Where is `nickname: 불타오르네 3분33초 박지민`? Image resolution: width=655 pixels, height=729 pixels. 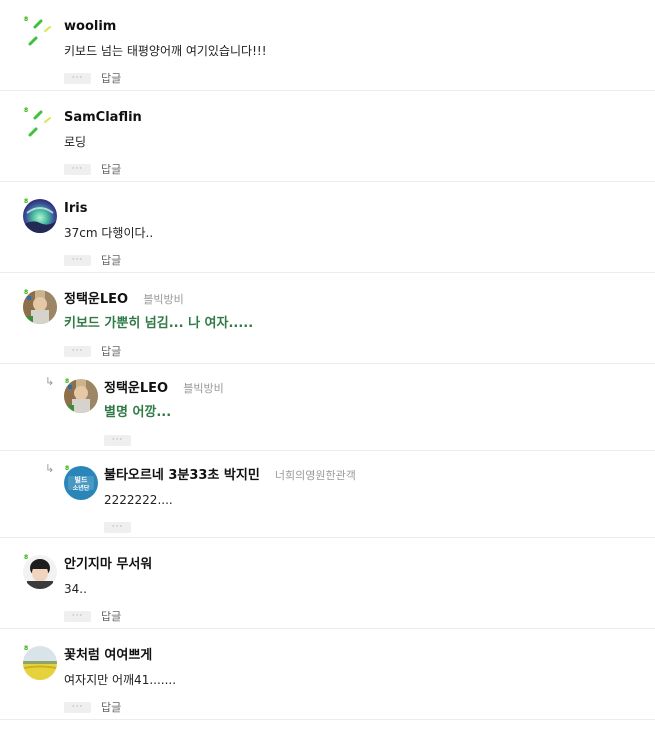 nickname: 불타오르네 3분33초 박지민 is located at coordinates (182, 476).